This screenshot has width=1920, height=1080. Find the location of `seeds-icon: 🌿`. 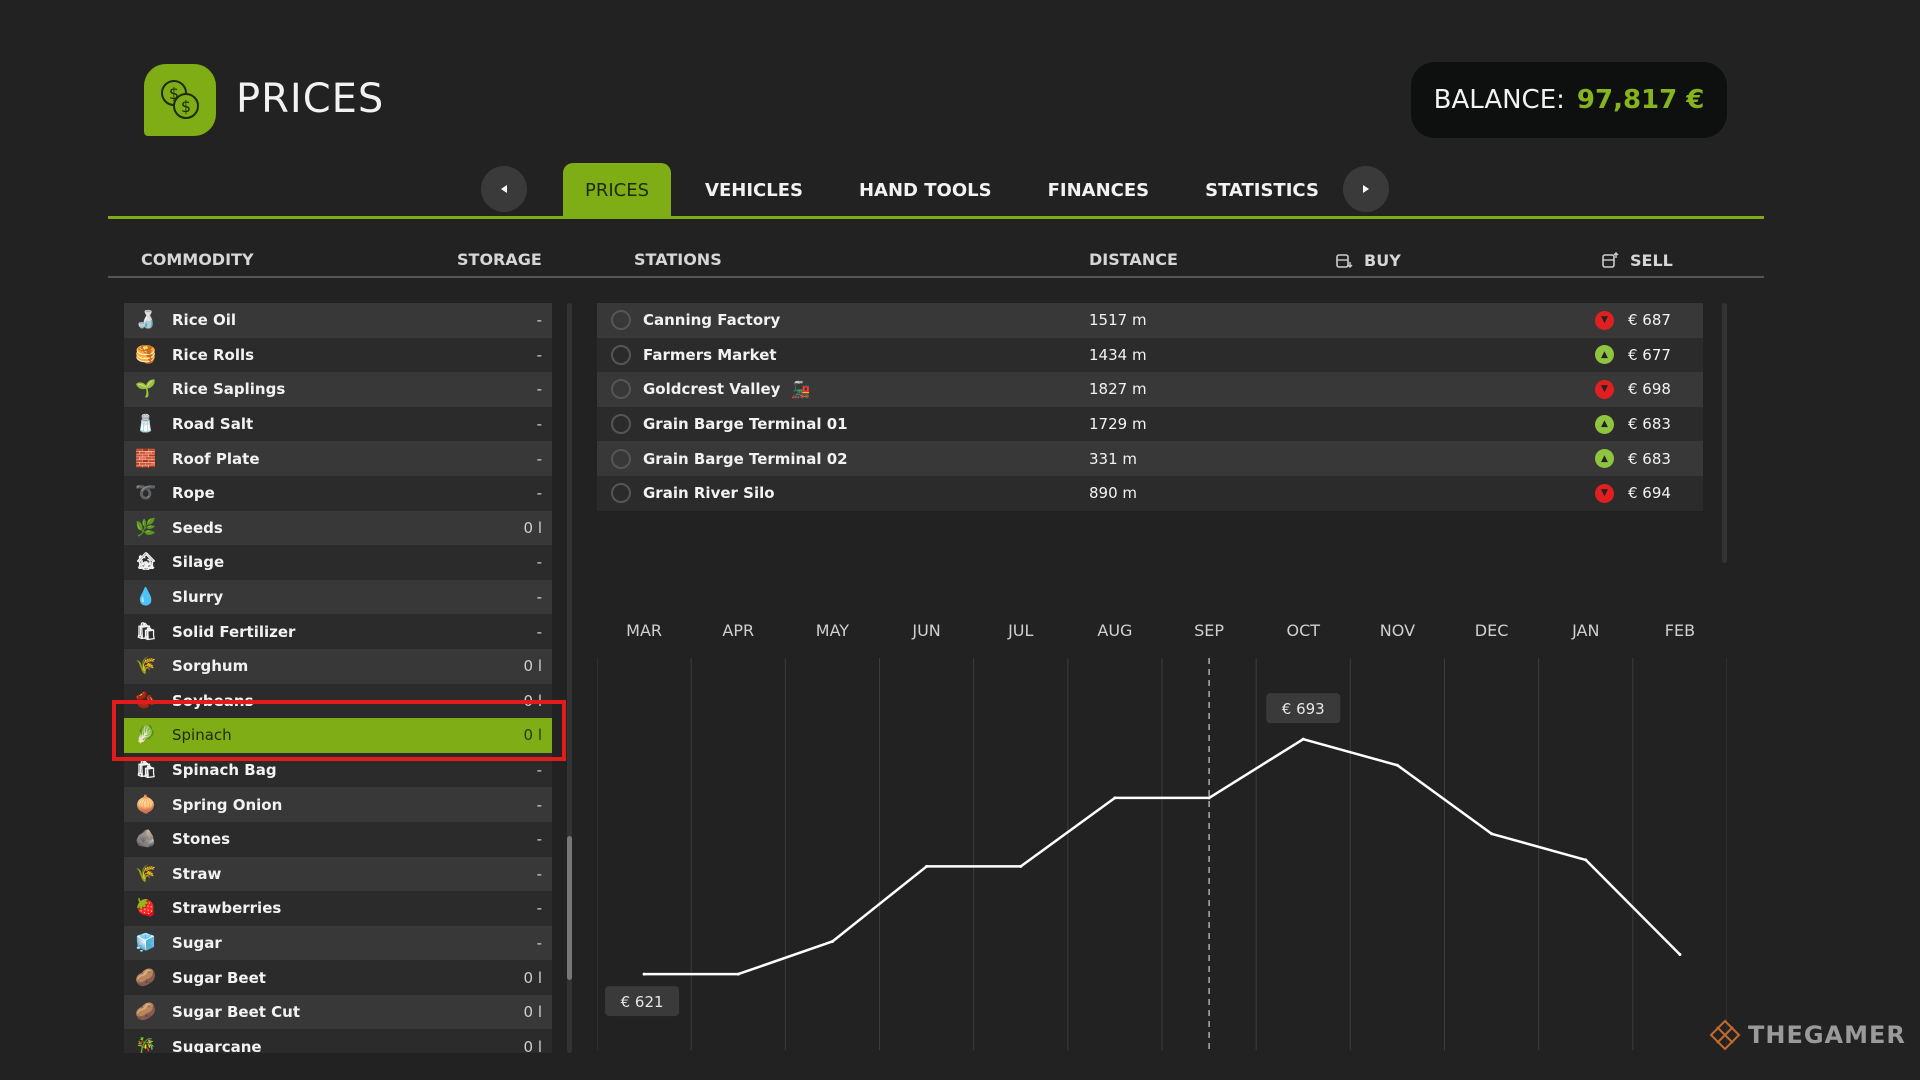

seeds-icon: 🌿 is located at coordinates (146, 527).